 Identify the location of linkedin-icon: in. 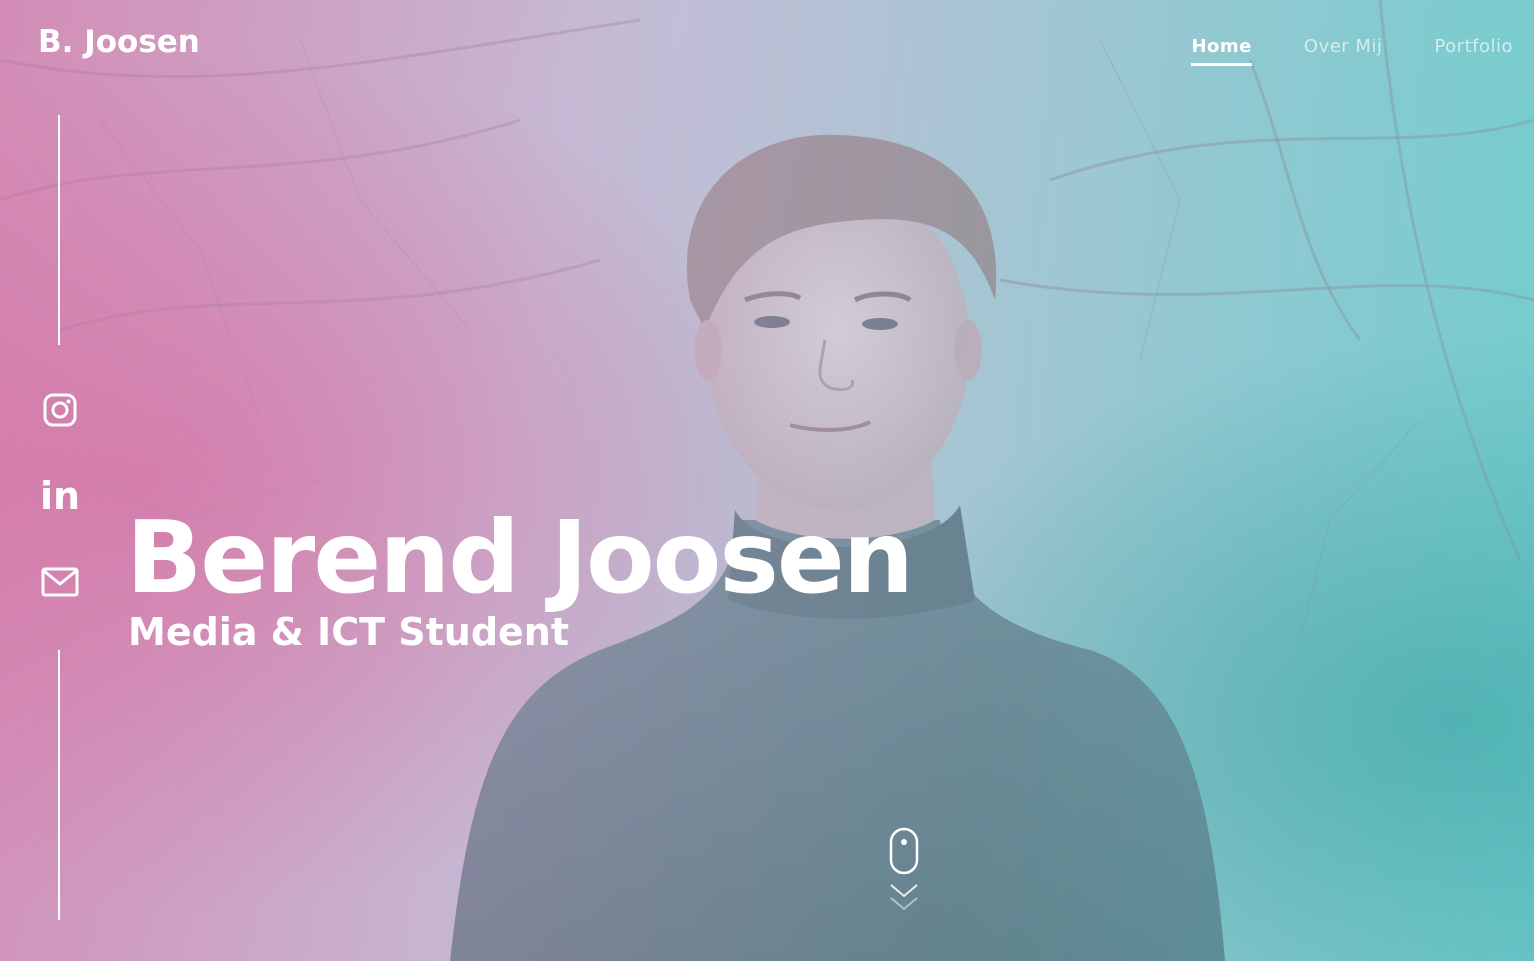
(60, 496).